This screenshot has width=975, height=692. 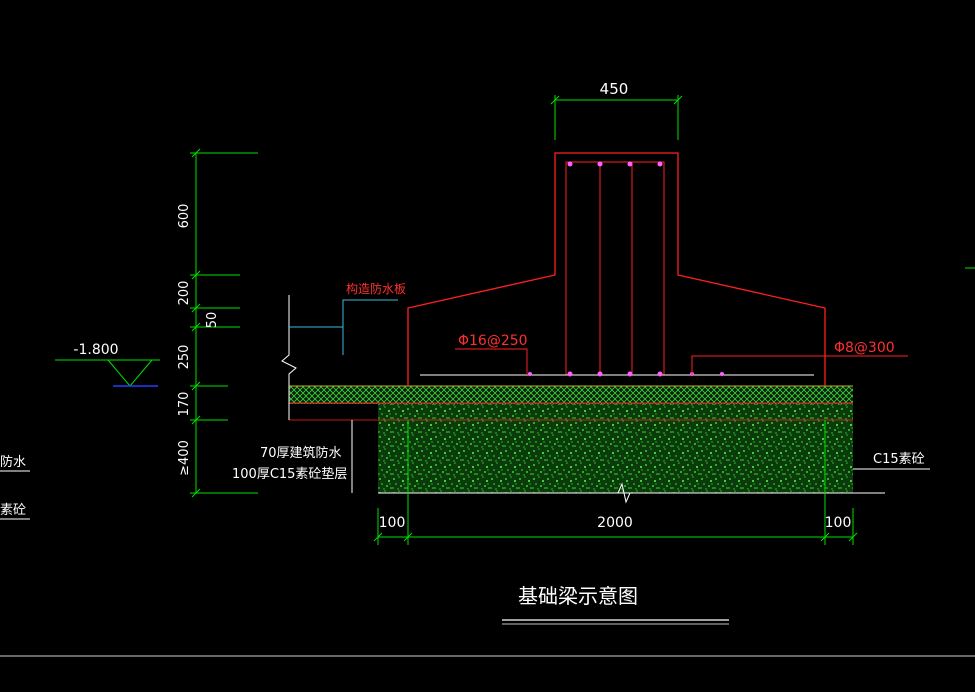 What do you see at coordinates (616, 117) in the screenshot?
I see `top-dimension` at bounding box center [616, 117].